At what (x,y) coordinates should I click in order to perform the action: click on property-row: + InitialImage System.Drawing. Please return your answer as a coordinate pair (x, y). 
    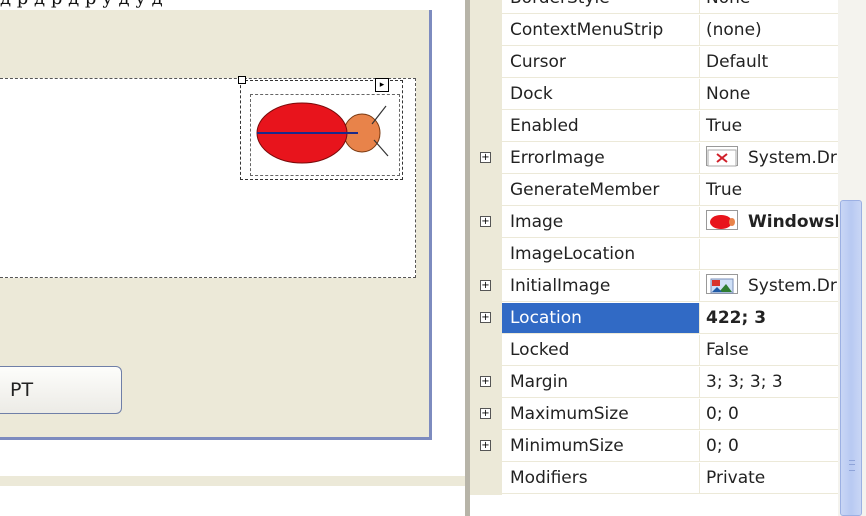
    Looking at the image, I should click on (668, 287).